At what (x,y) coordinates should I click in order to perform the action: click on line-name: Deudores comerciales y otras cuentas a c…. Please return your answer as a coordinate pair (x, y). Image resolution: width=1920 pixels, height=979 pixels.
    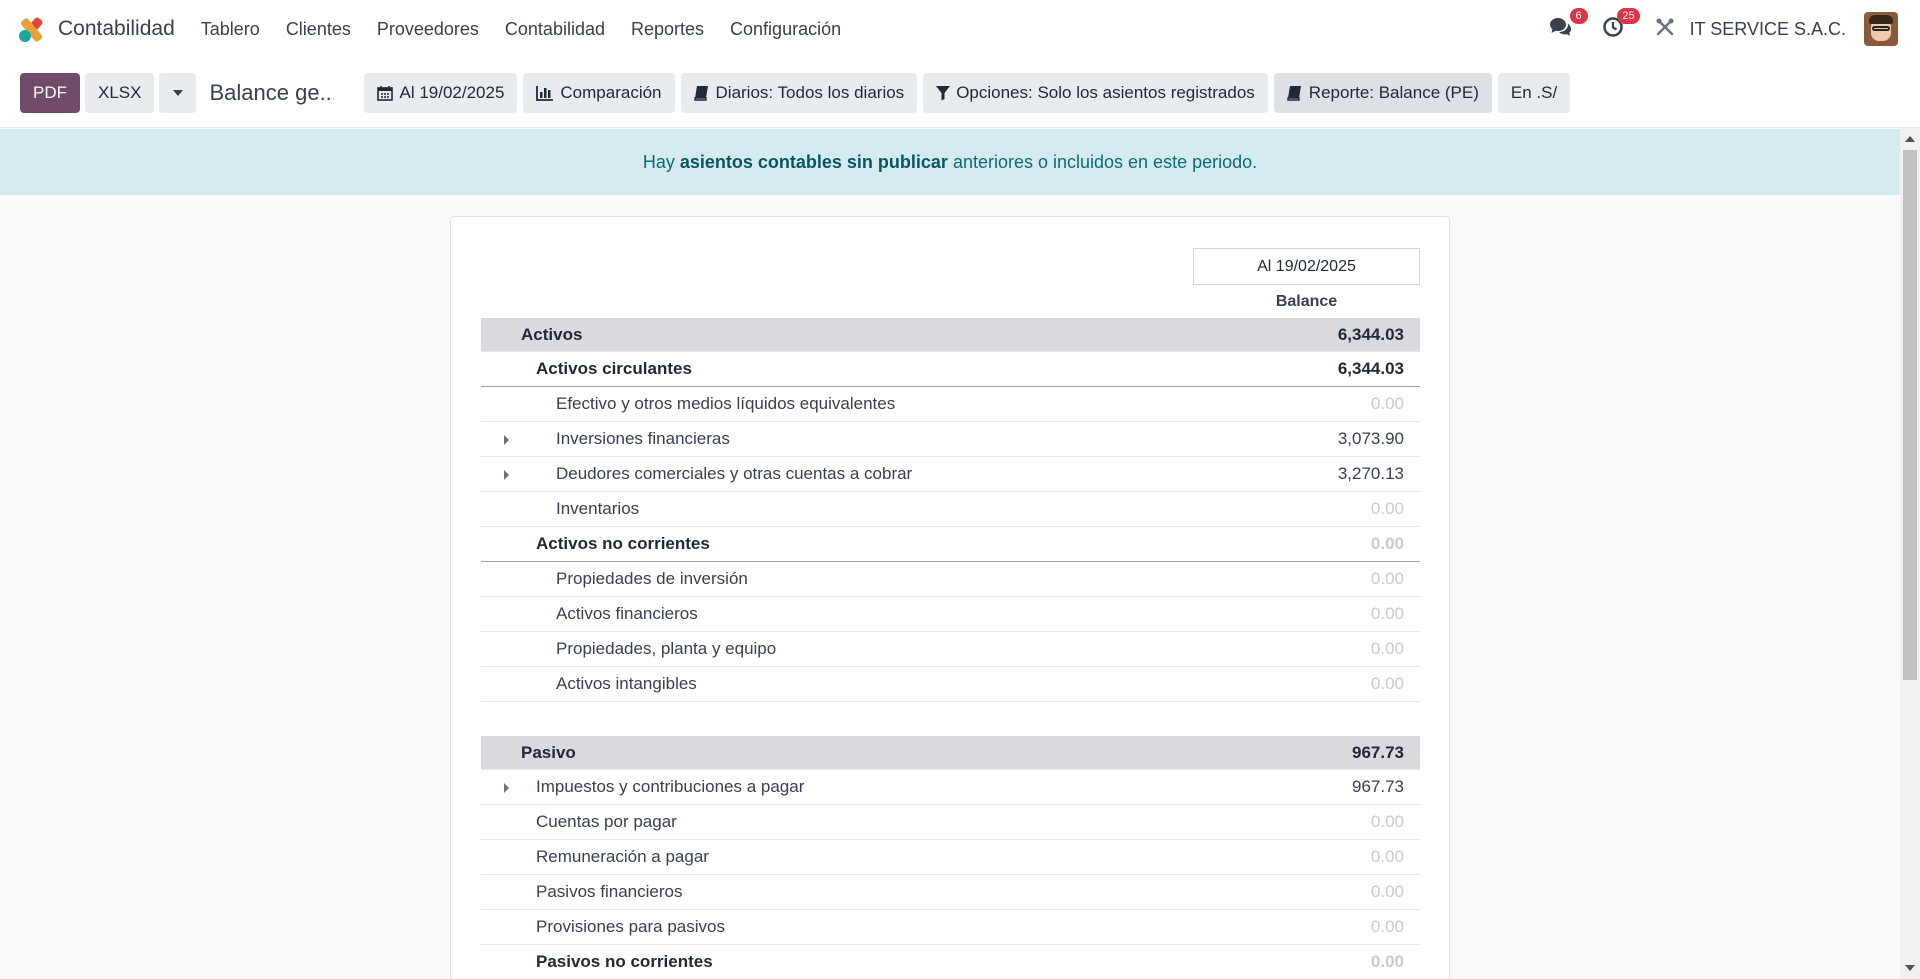
    Looking at the image, I should click on (734, 473).